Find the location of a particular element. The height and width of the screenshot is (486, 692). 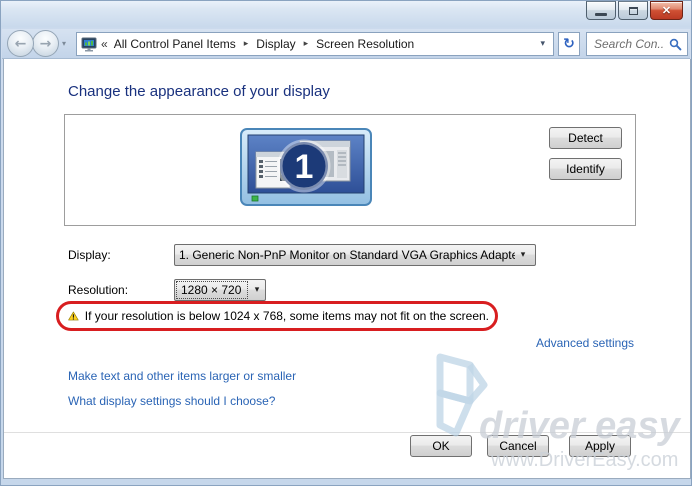

minimize-button is located at coordinates (601, 10).